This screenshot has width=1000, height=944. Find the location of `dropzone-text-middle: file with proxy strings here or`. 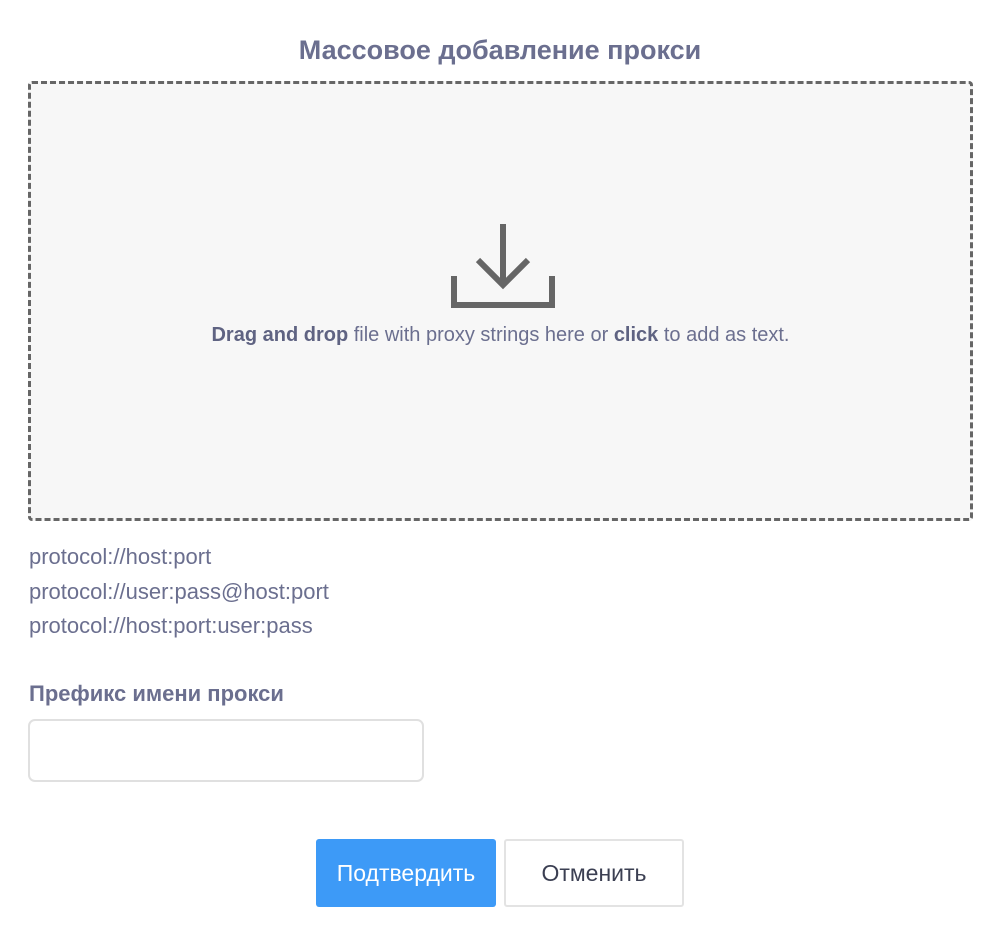

dropzone-text-middle: file with proxy strings here or is located at coordinates (481, 335).